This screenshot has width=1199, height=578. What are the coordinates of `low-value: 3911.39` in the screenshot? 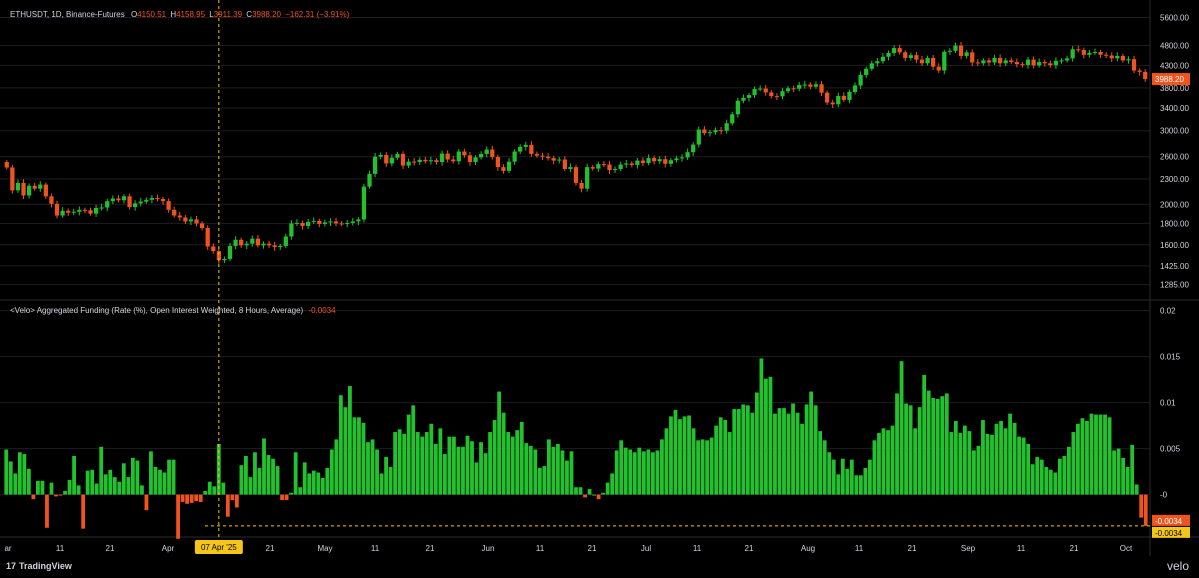 It's located at (228, 14).